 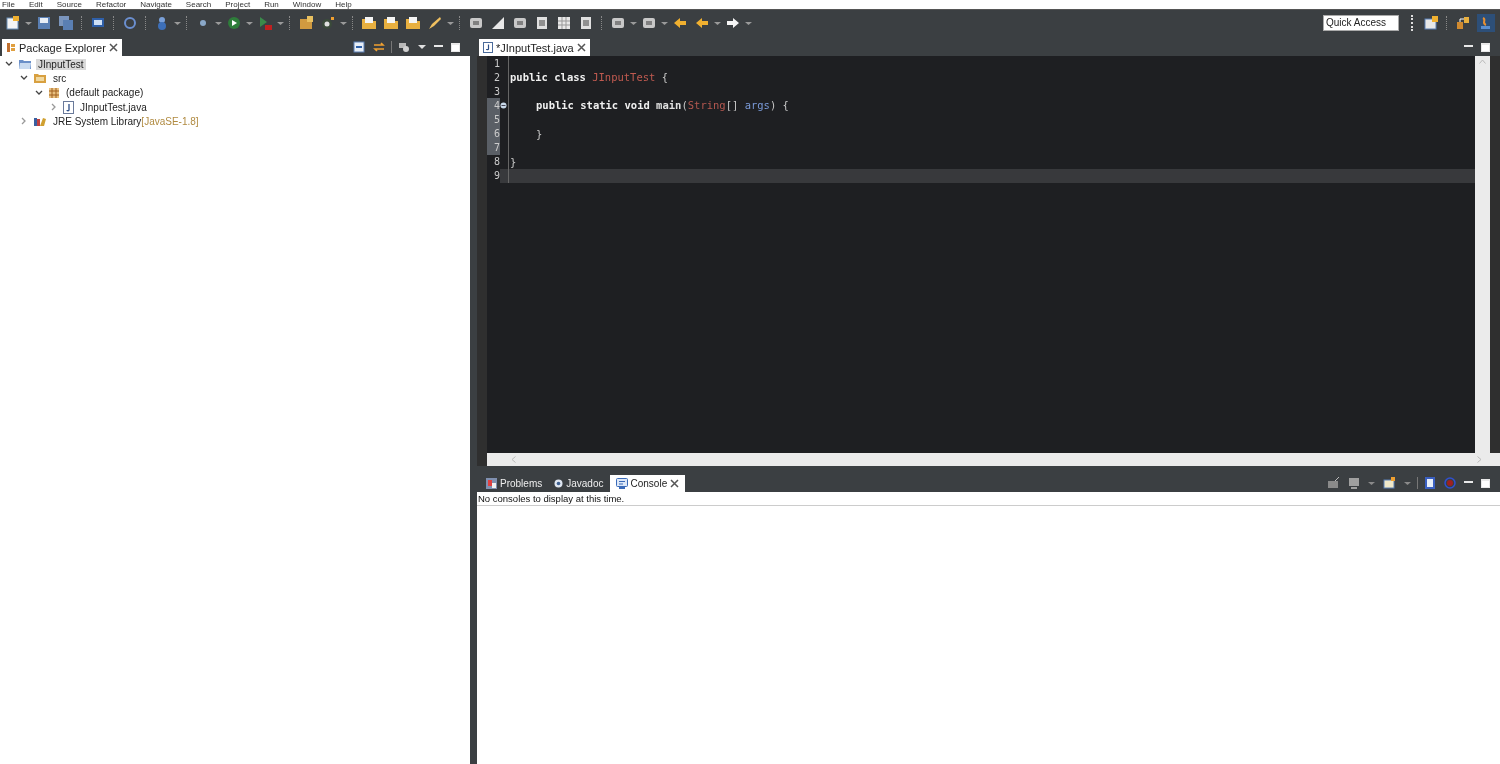 I want to click on perspective-icon, so click(x=1463, y=22).